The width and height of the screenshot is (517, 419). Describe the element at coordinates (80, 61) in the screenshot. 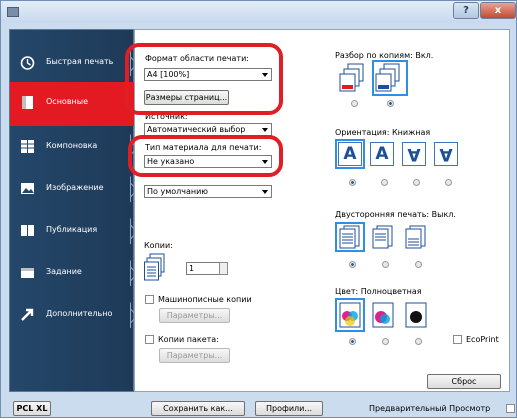

I see `sidebar-item-label: Быстрая печать` at that location.